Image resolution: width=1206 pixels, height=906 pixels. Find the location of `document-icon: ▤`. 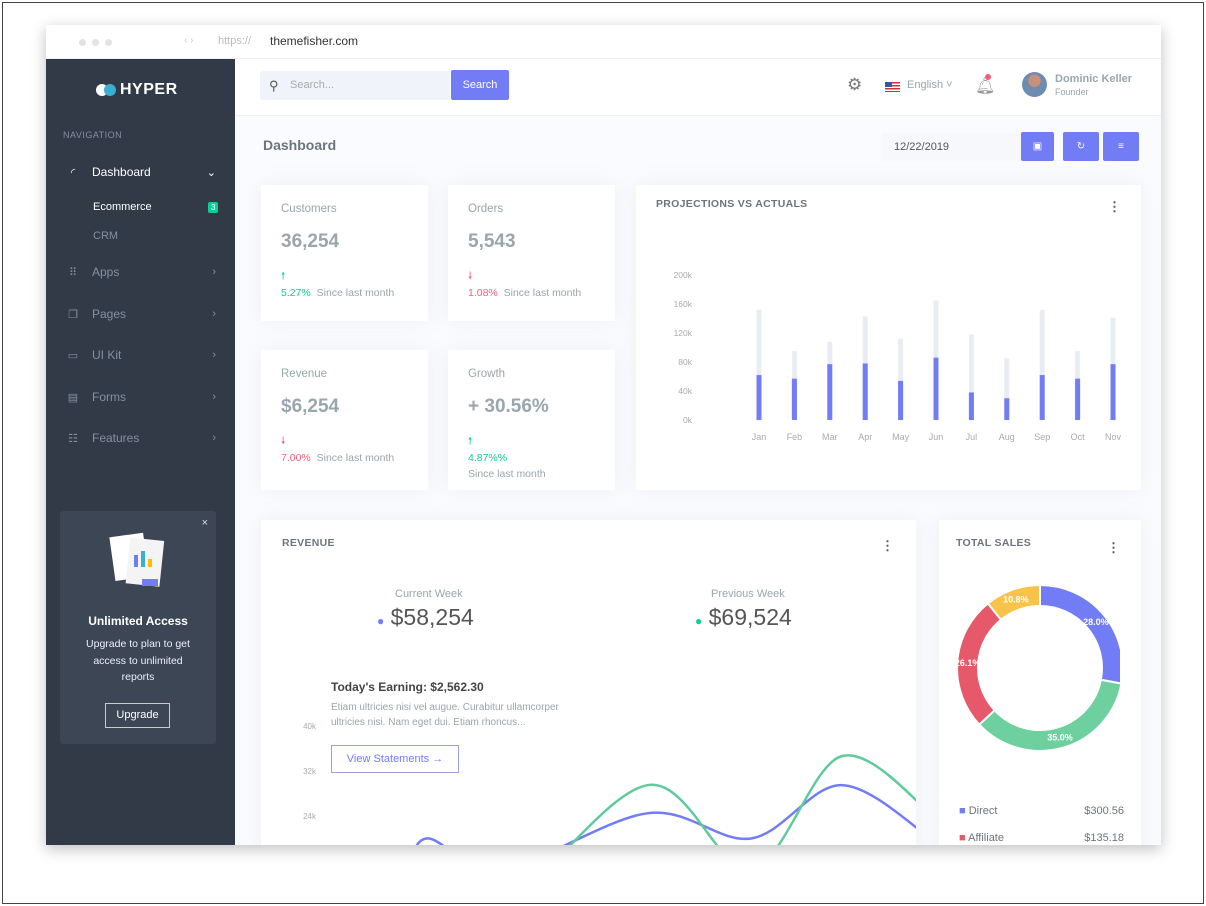

document-icon: ▤ is located at coordinates (73, 397).